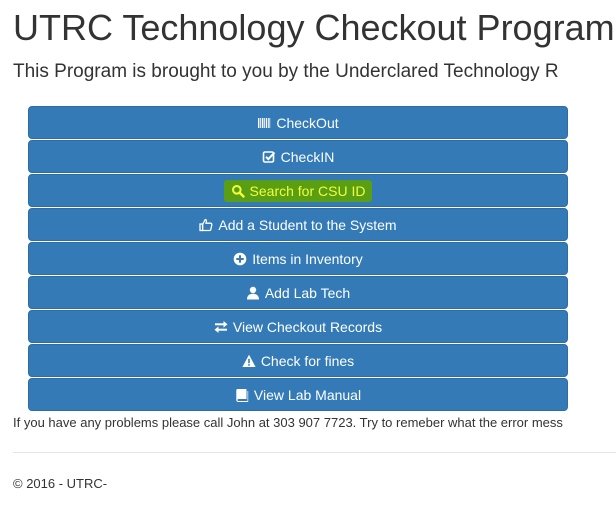 This screenshot has width=616, height=505. Describe the element at coordinates (60, 483) in the screenshot. I see `footer-copyright: © 2016 - UTRC-` at that location.